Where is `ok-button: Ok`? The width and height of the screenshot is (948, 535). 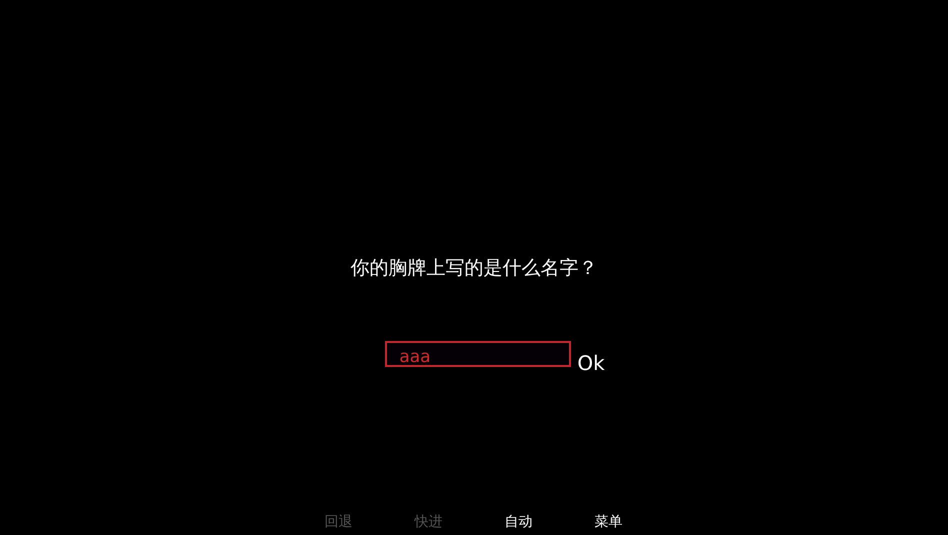 ok-button: Ok is located at coordinates (591, 363).